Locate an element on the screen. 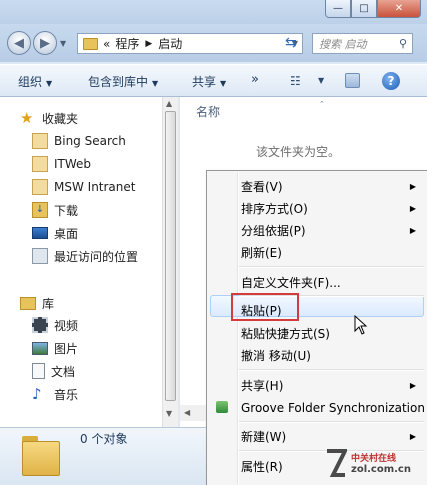 The image size is (427, 485). nav-label: 库 is located at coordinates (48, 303).